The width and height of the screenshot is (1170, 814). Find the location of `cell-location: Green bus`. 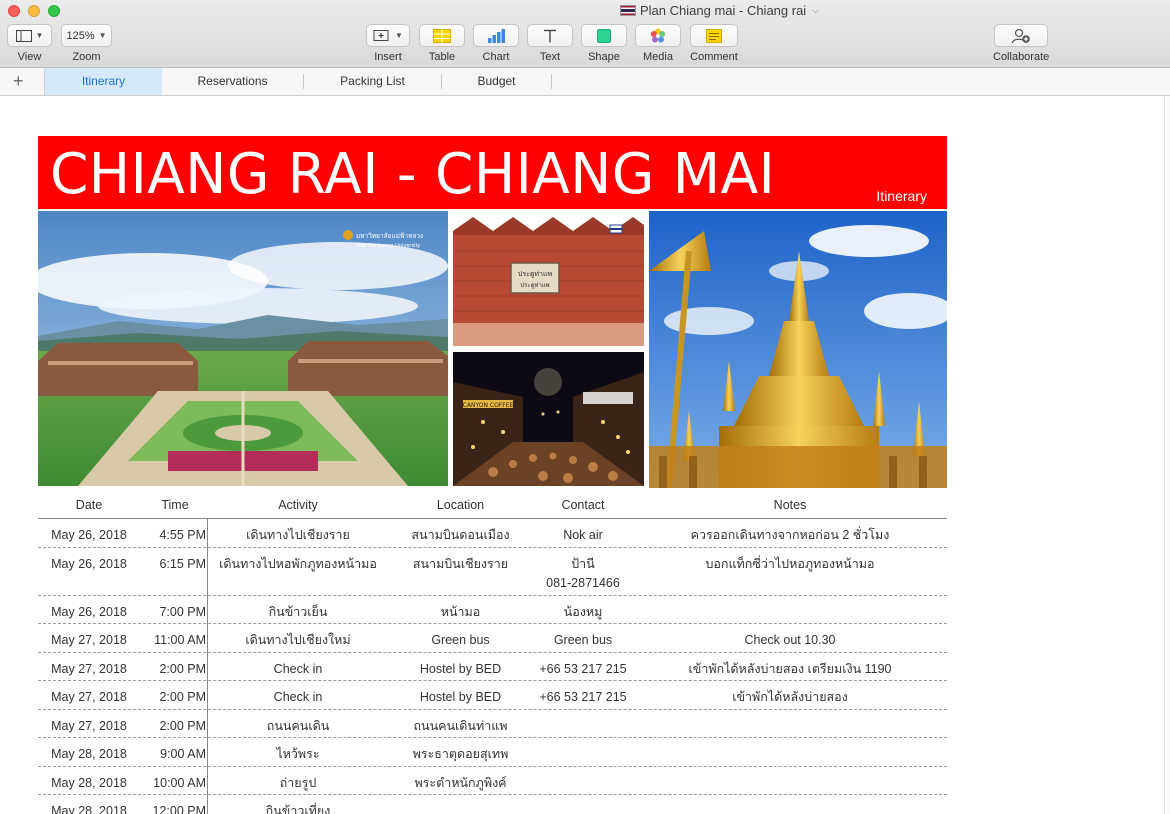

cell-location: Green bus is located at coordinates (460, 640).